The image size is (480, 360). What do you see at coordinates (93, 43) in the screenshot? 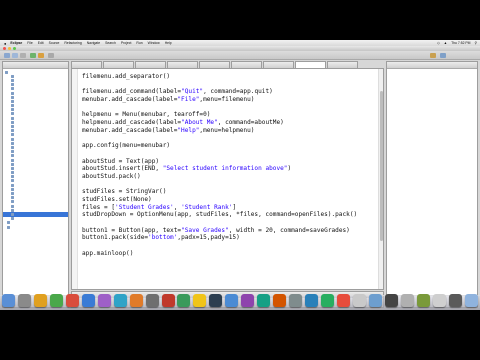
I see `menu-navigate: Navigate` at bounding box center [93, 43].